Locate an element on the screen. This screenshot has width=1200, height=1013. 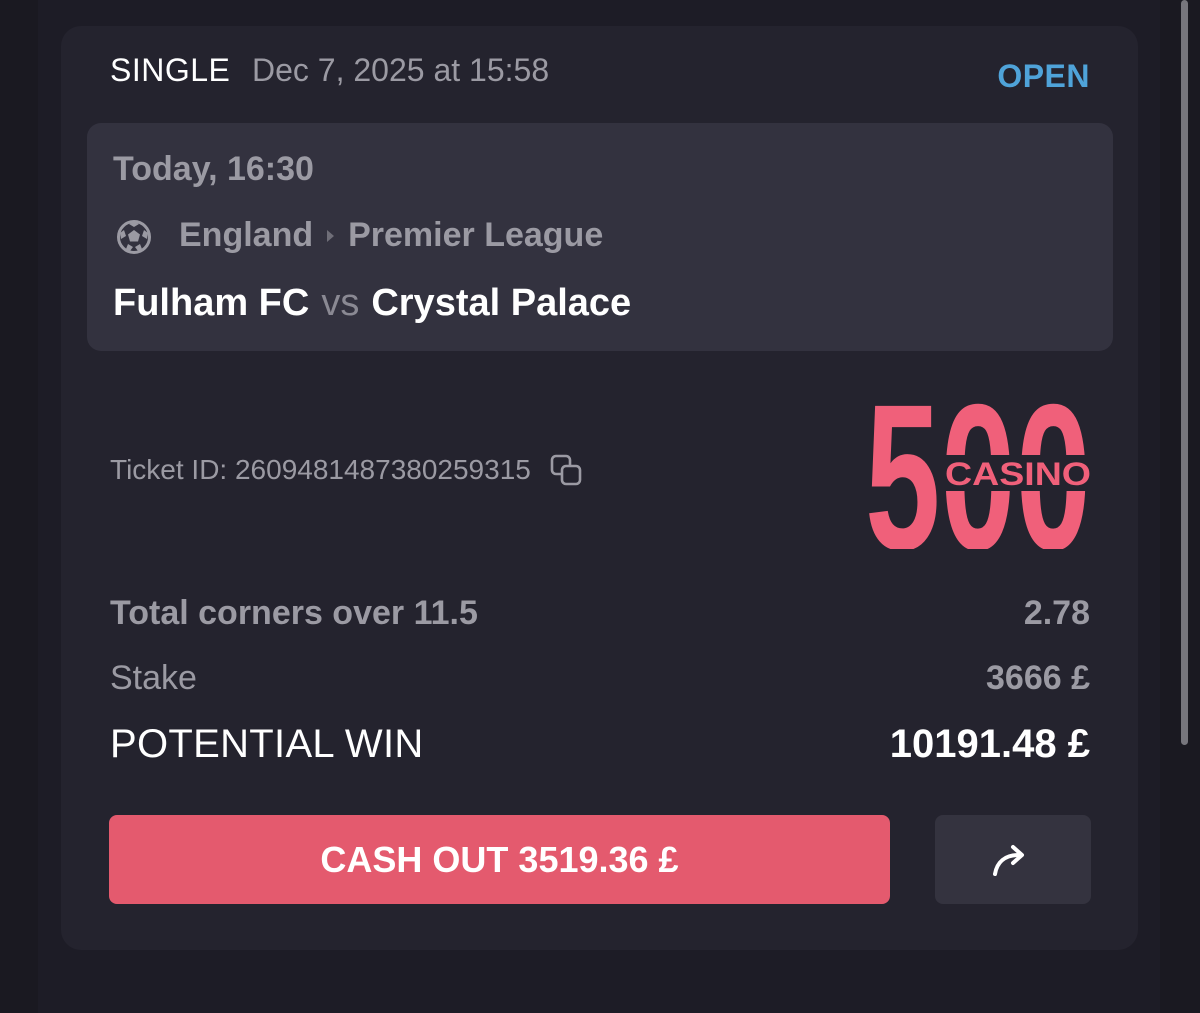
event-time: Today, 16:30 is located at coordinates (213, 169).